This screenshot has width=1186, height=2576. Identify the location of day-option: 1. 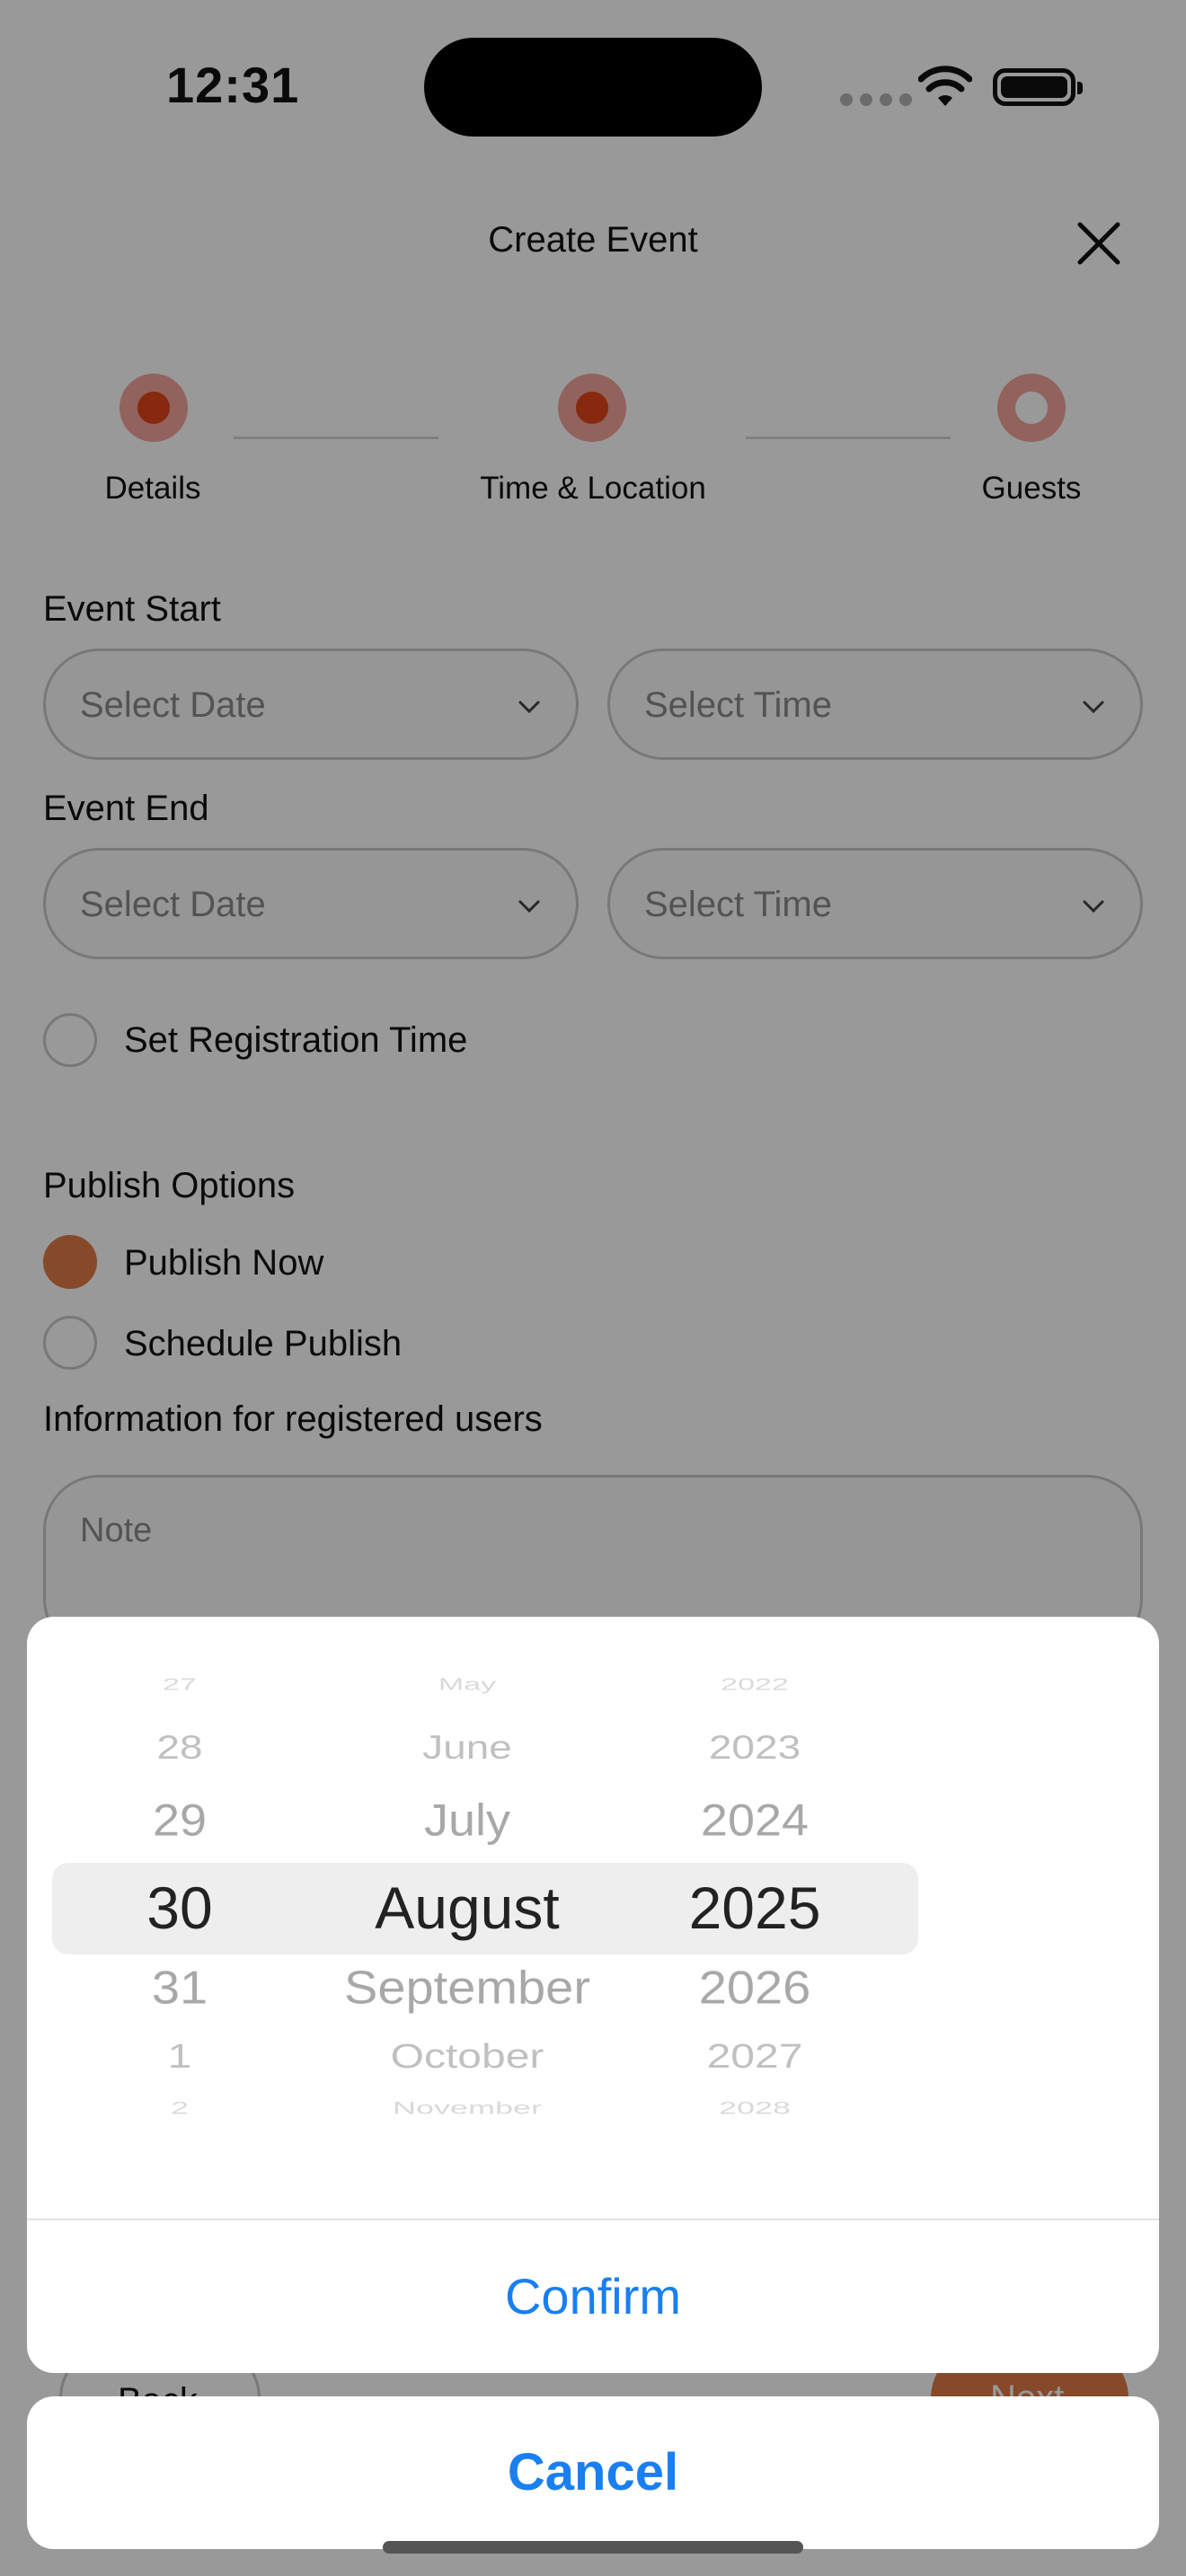
(180, 2057).